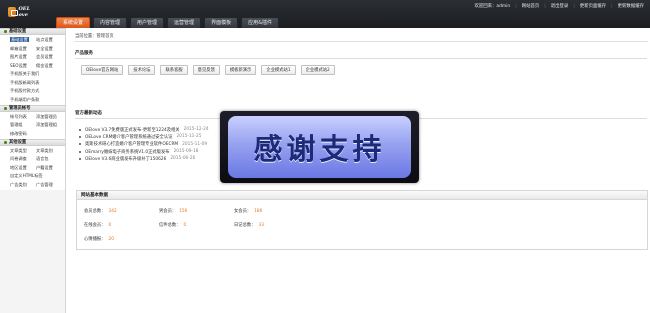 This screenshot has width=650, height=313. What do you see at coordinates (49, 56) in the screenshot?
I see `sidebar-item-member-settings: 会员设置` at bounding box center [49, 56].